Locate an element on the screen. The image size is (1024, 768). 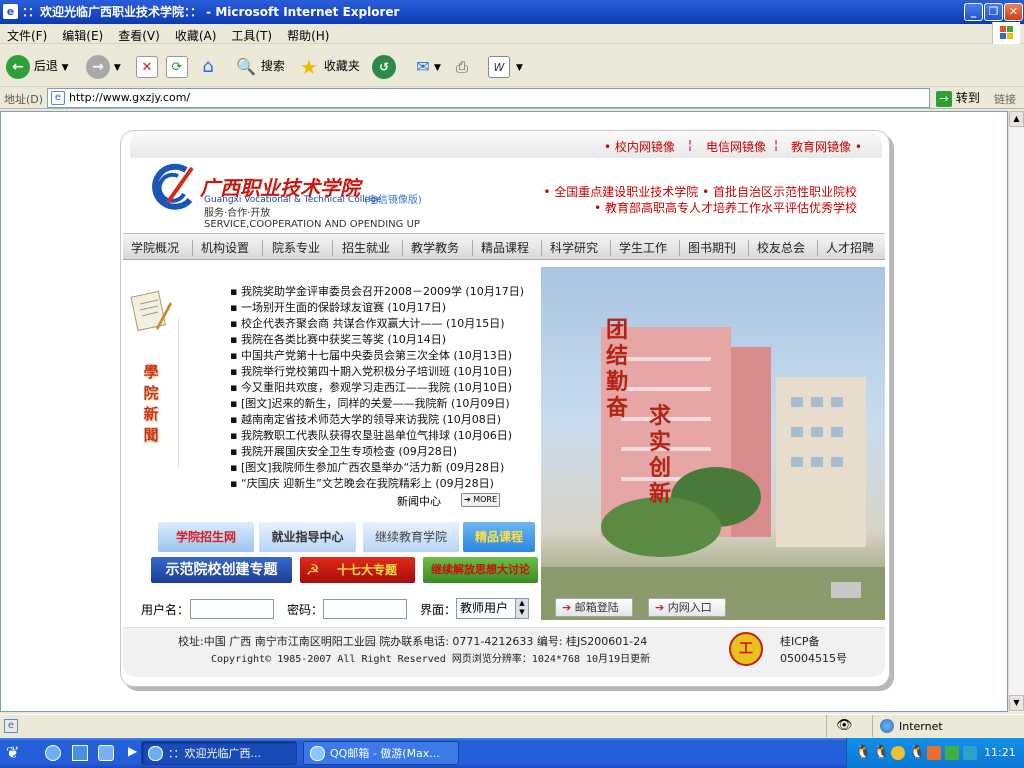
police-badge-icon: 工 is located at coordinates (746, 649).